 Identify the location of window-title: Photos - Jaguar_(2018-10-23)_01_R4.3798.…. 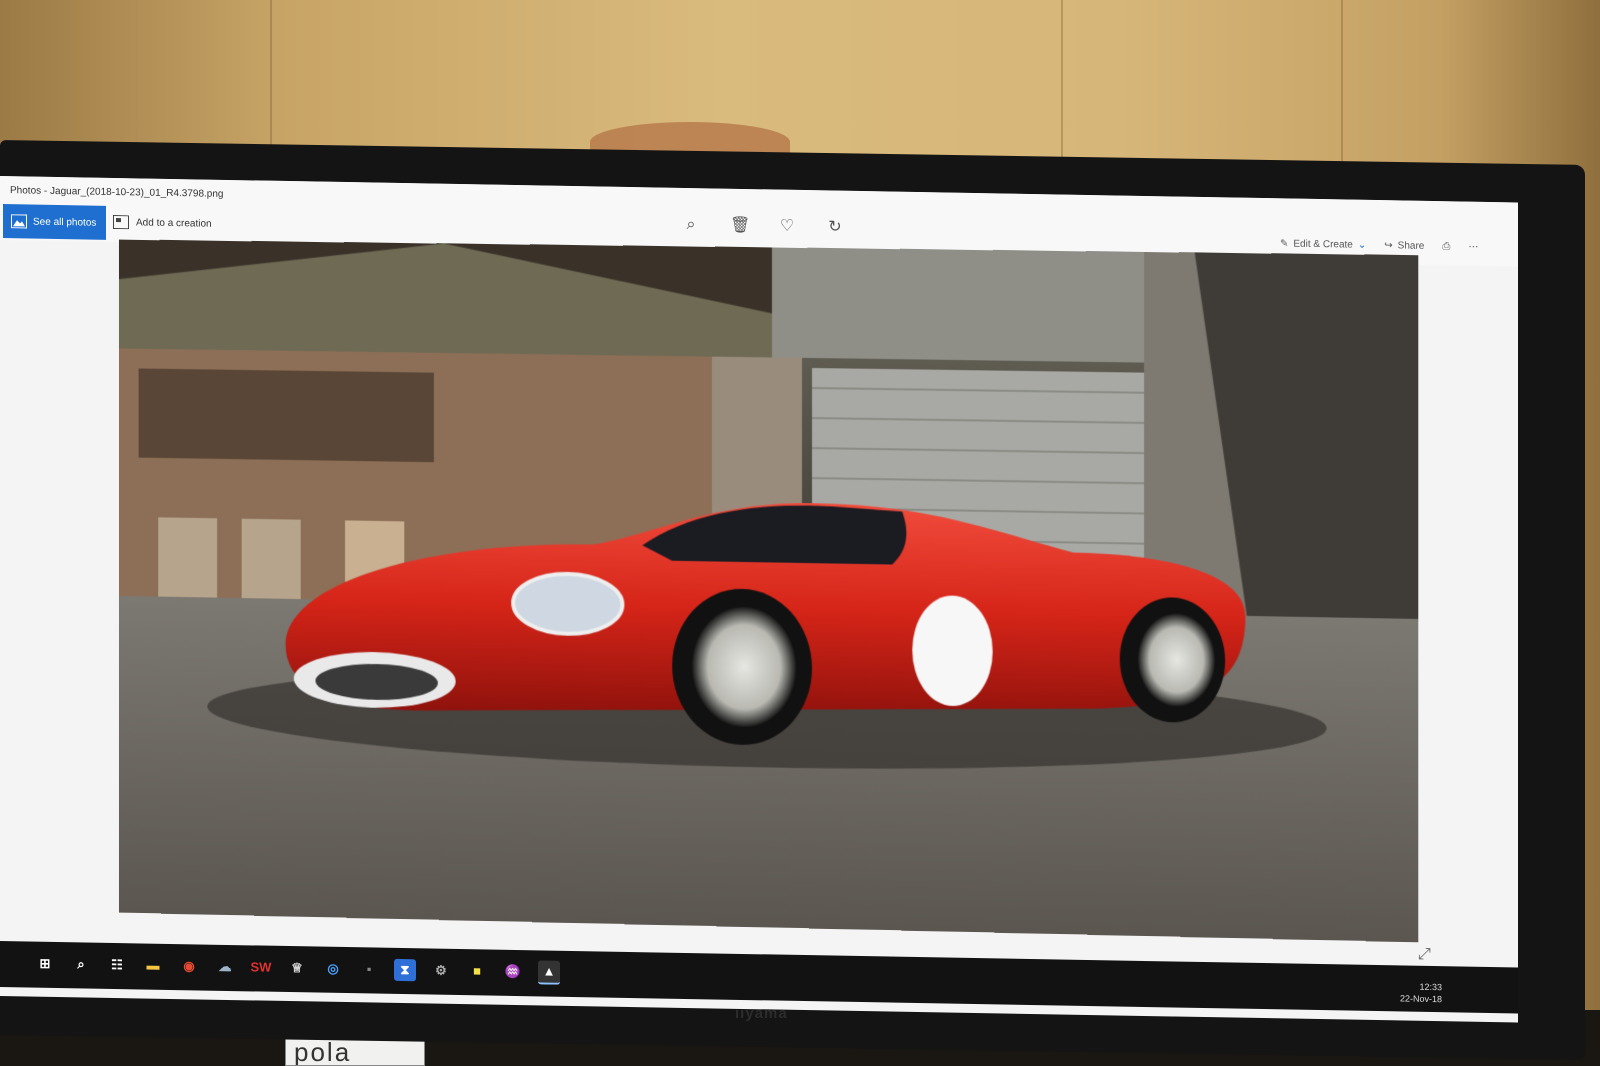
(117, 192).